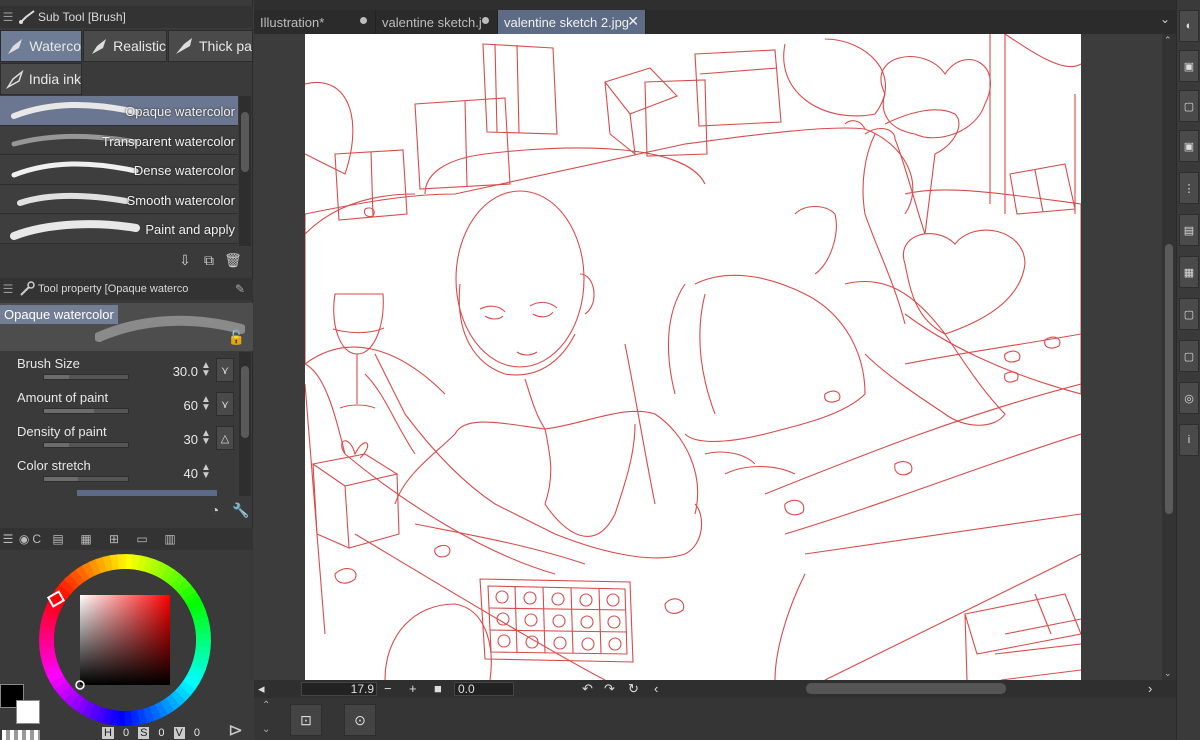 The image size is (1200, 740). What do you see at coordinates (113, 289) in the screenshot?
I see `tool-property-title: Tool property [Opaque waterco` at bounding box center [113, 289].